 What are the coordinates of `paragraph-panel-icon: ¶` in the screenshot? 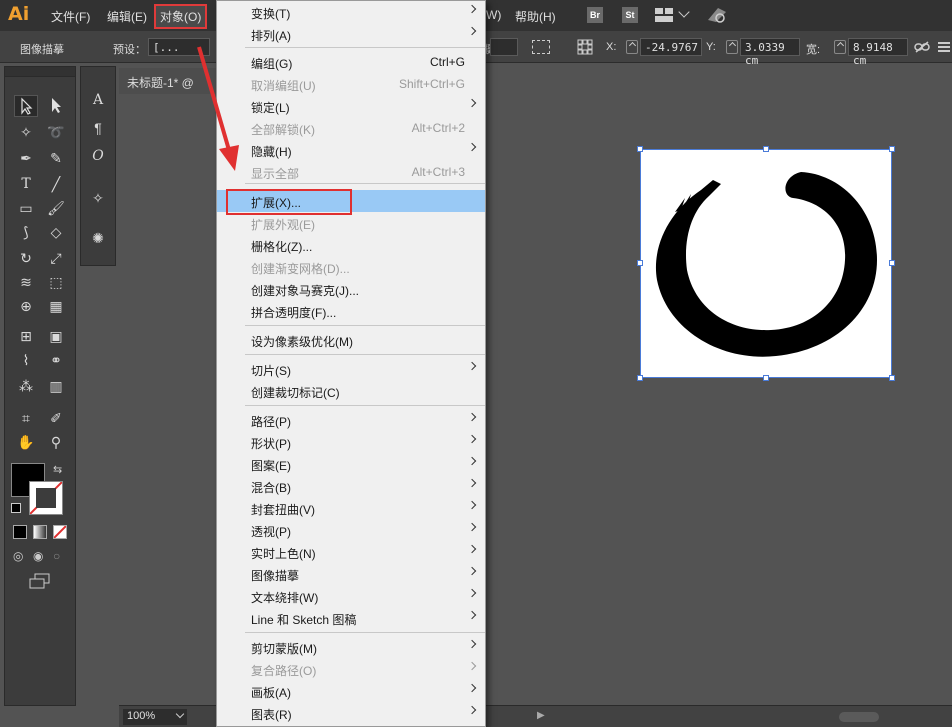 It's located at (98, 128).